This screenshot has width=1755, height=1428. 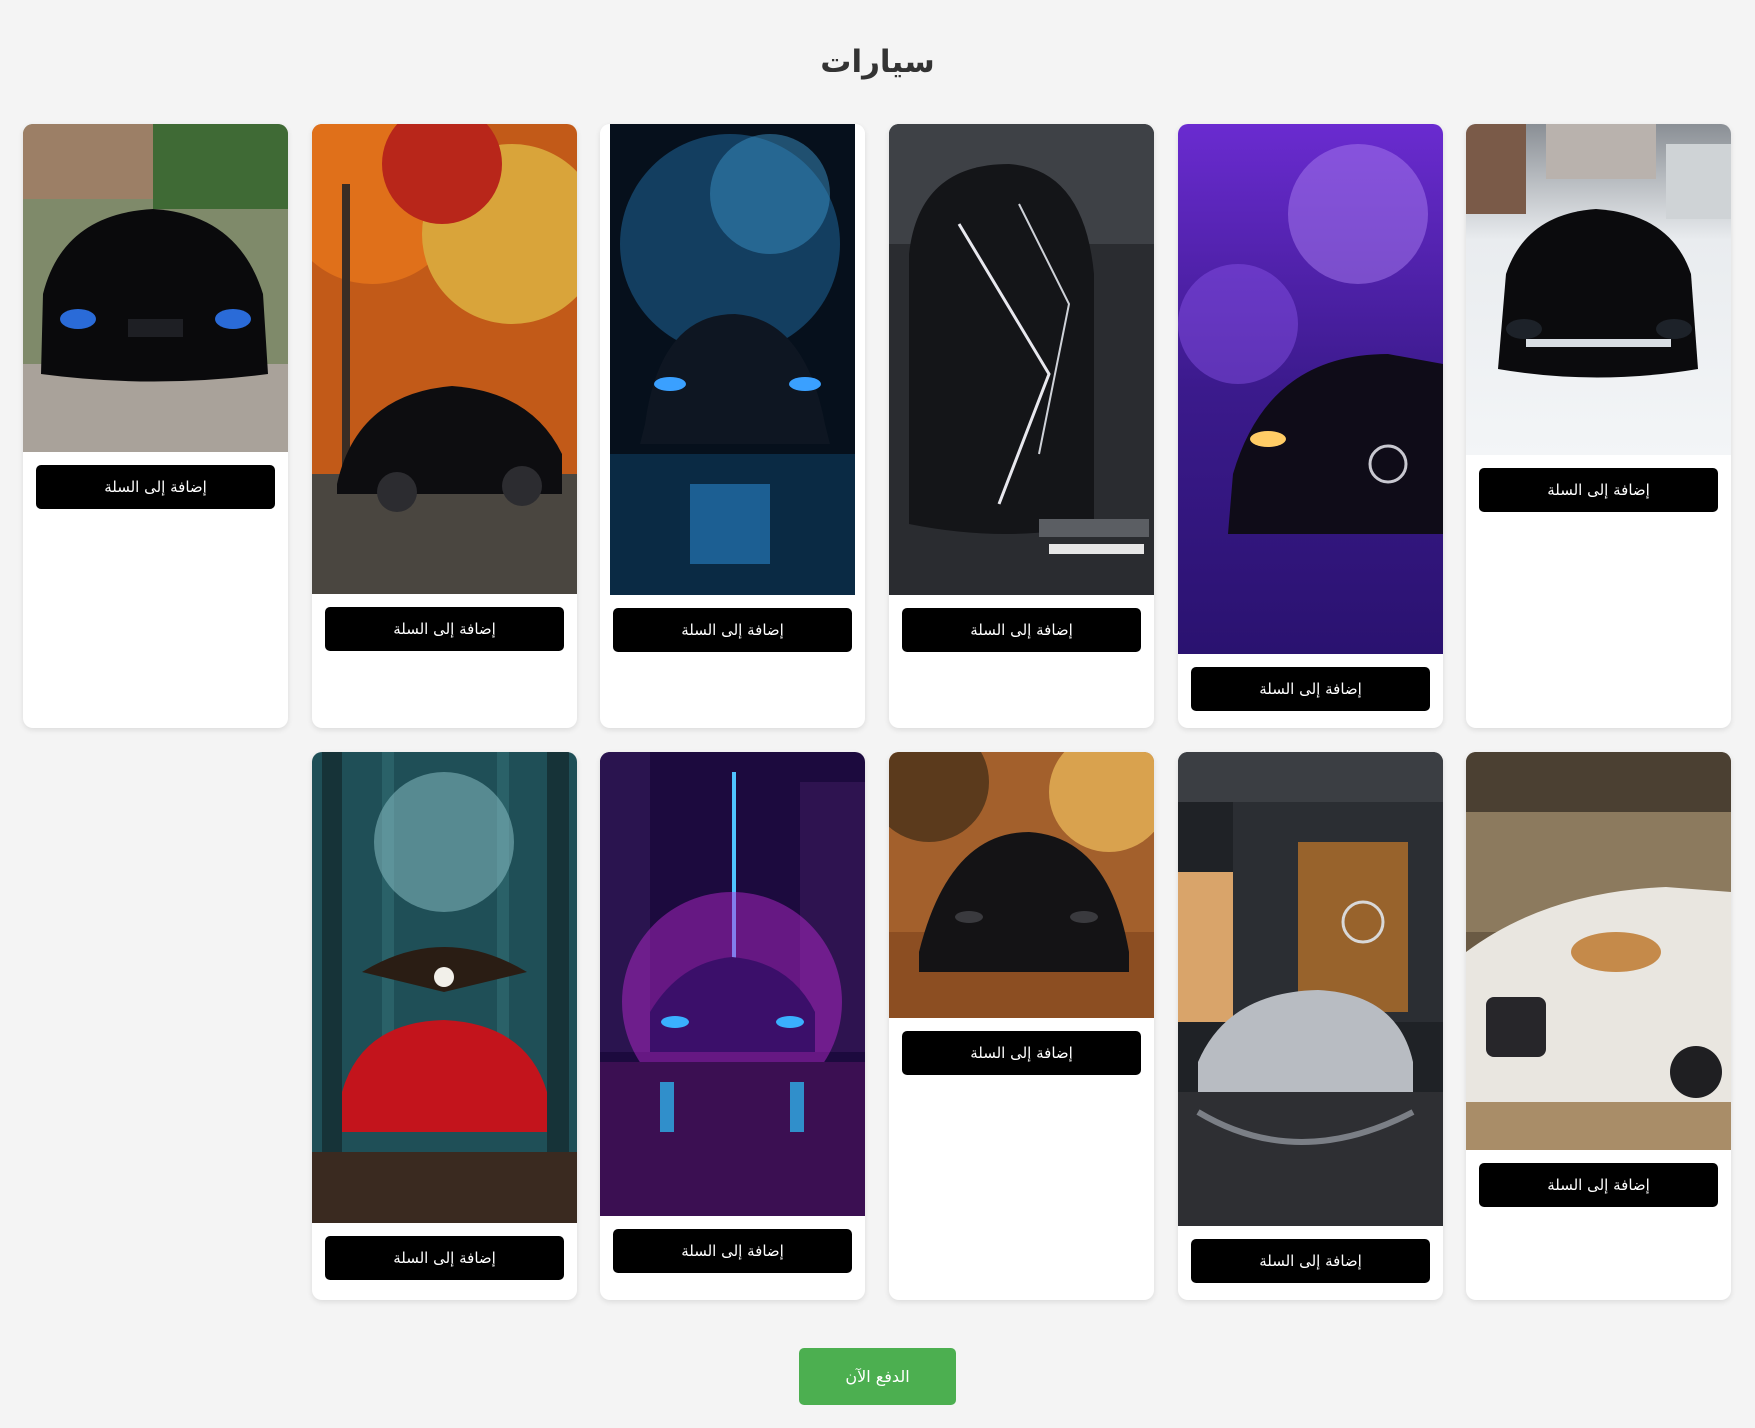 What do you see at coordinates (877, 62) in the screenshot?
I see `page-title: سيارات` at bounding box center [877, 62].